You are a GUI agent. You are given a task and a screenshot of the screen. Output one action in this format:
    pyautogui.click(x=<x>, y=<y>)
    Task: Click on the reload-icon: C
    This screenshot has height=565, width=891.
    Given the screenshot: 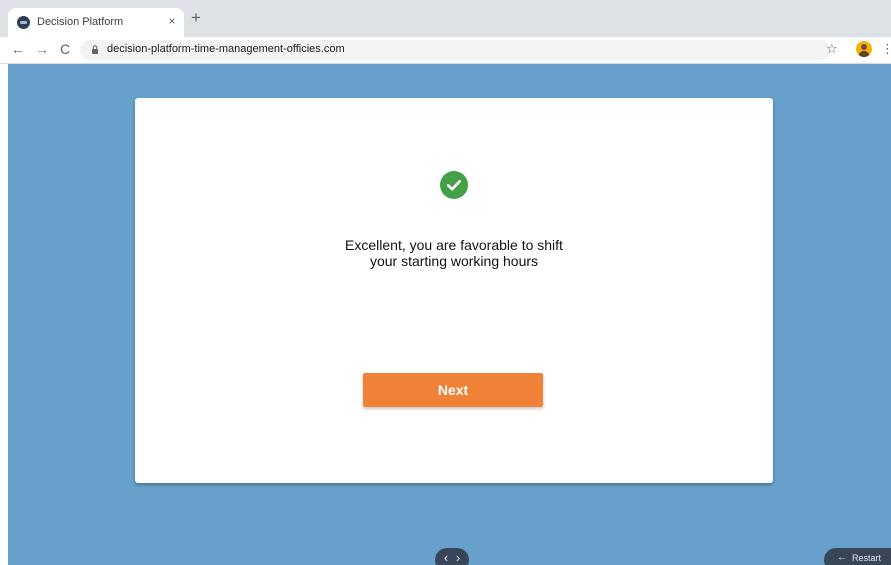 What is the action you would take?
    pyautogui.click(x=65, y=49)
    